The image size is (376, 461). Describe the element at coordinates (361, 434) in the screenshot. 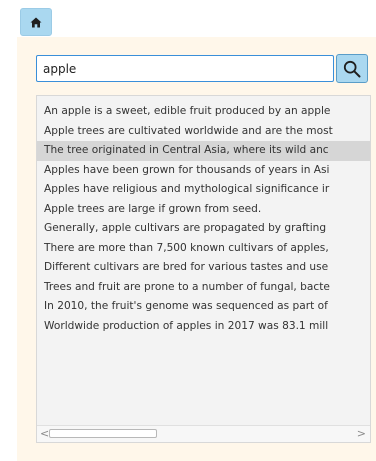

I see `scroll-right-arrow: >` at that location.